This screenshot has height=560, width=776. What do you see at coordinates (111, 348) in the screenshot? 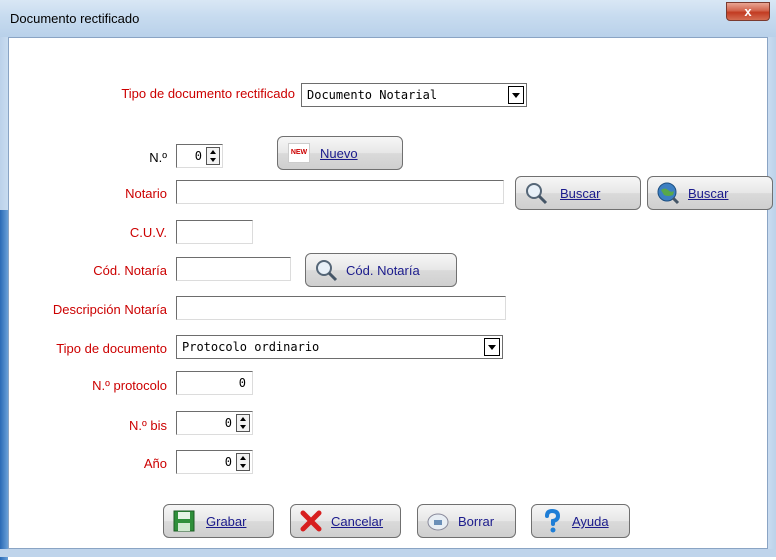
I see `tipo-documento-label: Tipo de documento` at bounding box center [111, 348].